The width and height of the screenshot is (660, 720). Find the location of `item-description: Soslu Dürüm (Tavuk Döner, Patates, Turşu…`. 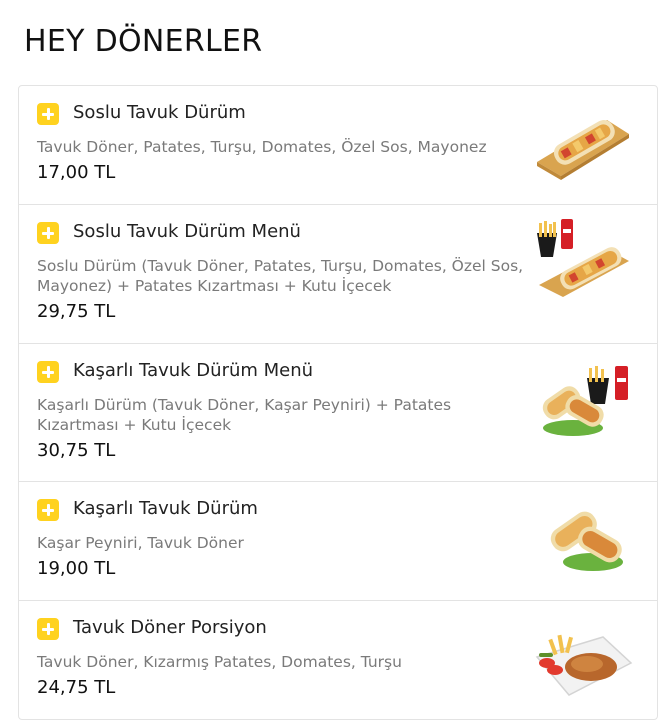

item-description: Soslu Dürüm (Tavuk Döner, Patates, Turşu… is located at coordinates (280, 276).